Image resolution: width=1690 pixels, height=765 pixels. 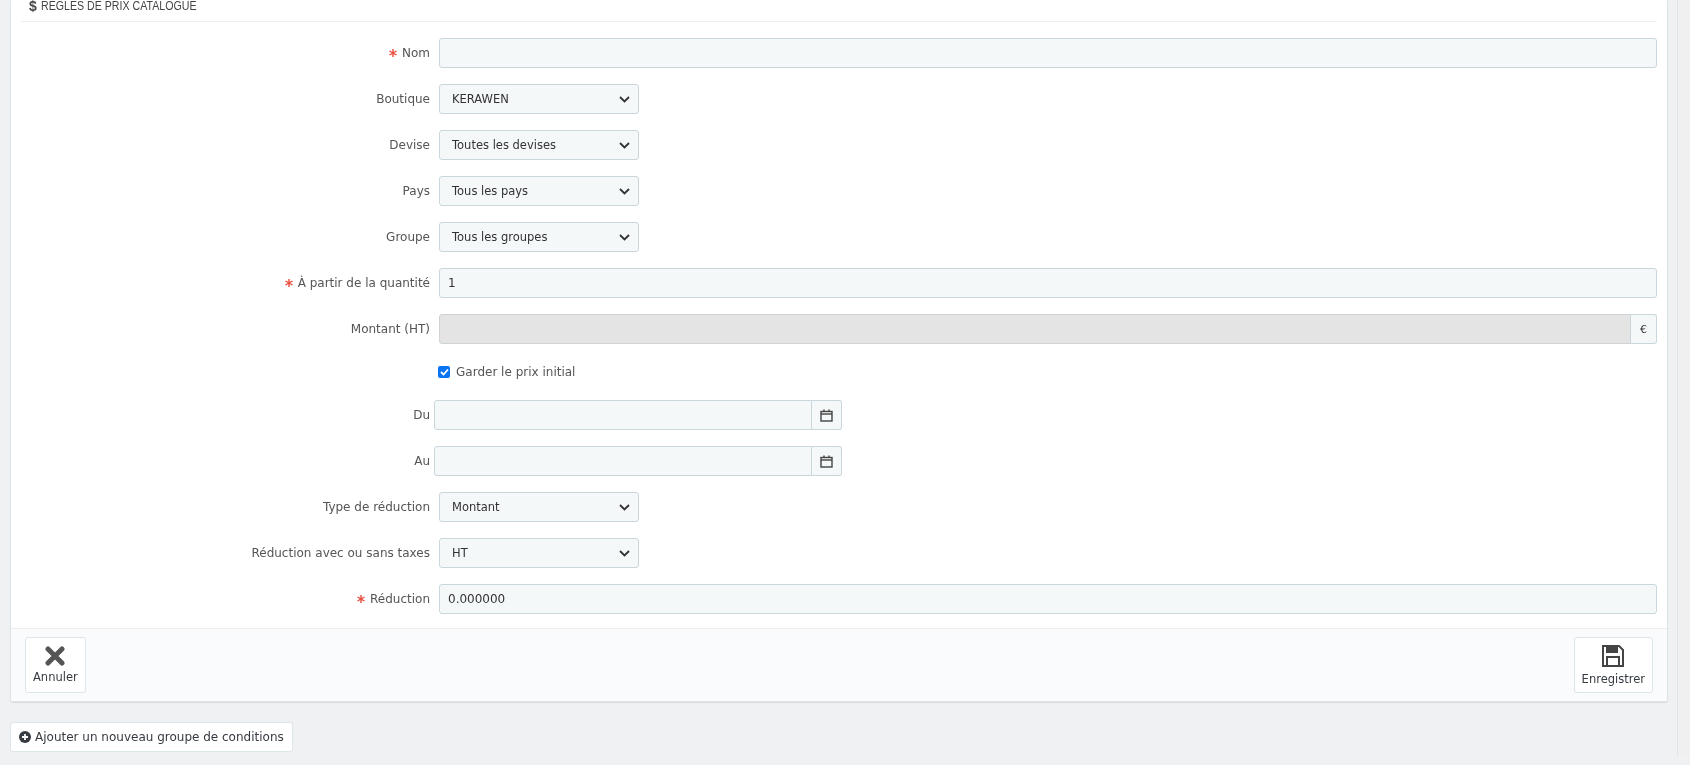 I want to click on cancel-button: Annuler, so click(x=55, y=665).